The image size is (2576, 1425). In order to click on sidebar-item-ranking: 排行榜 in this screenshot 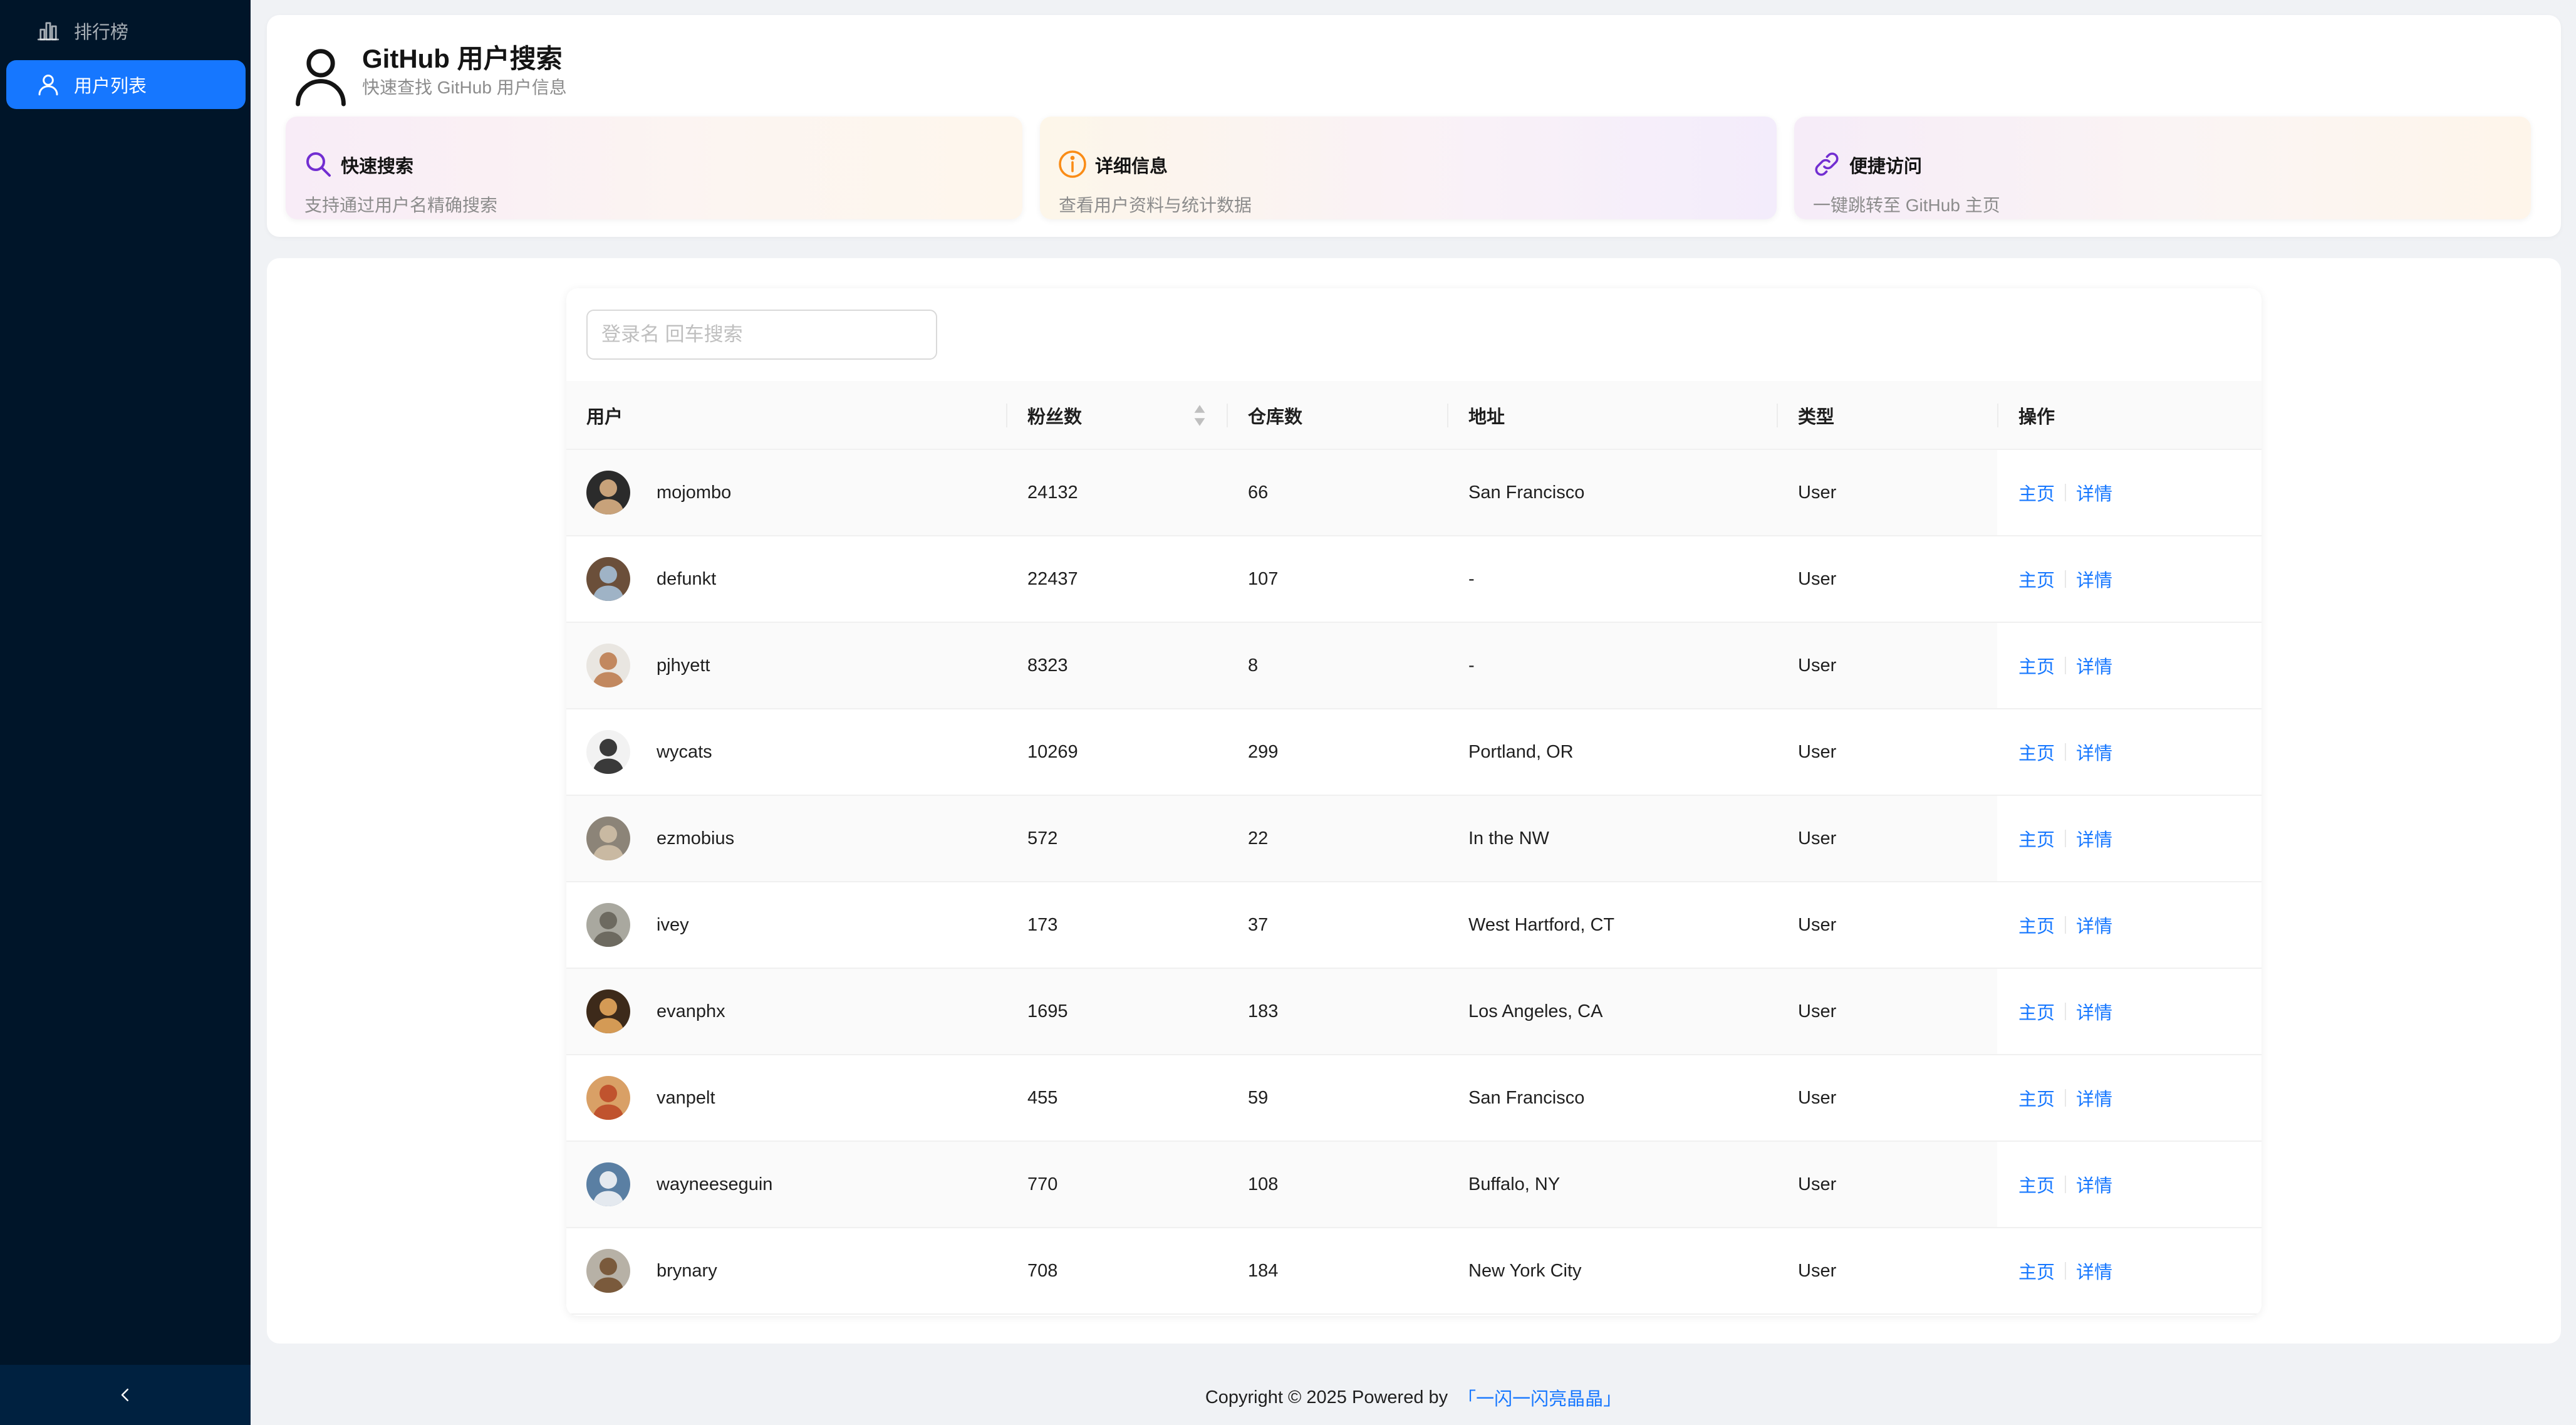, I will do `click(126, 30)`.